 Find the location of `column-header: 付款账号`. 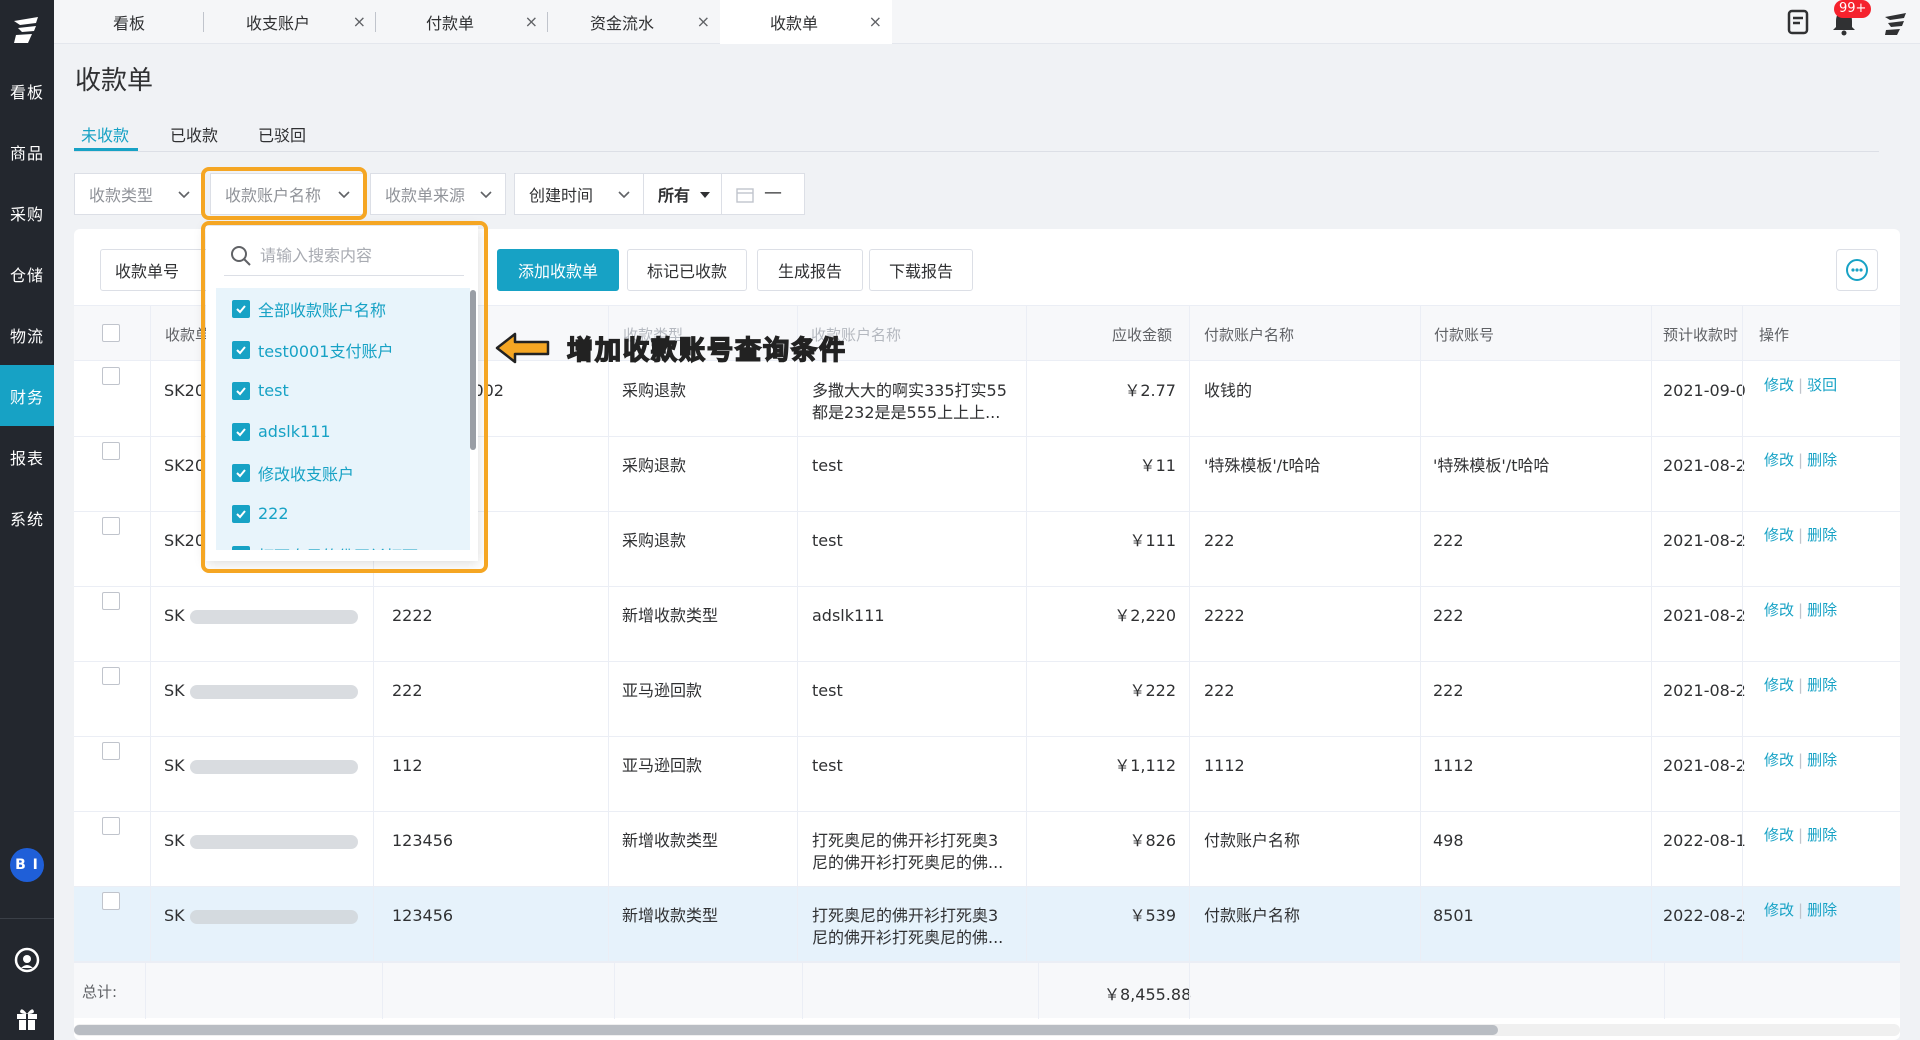

column-header: 付款账号 is located at coordinates (1464, 335).